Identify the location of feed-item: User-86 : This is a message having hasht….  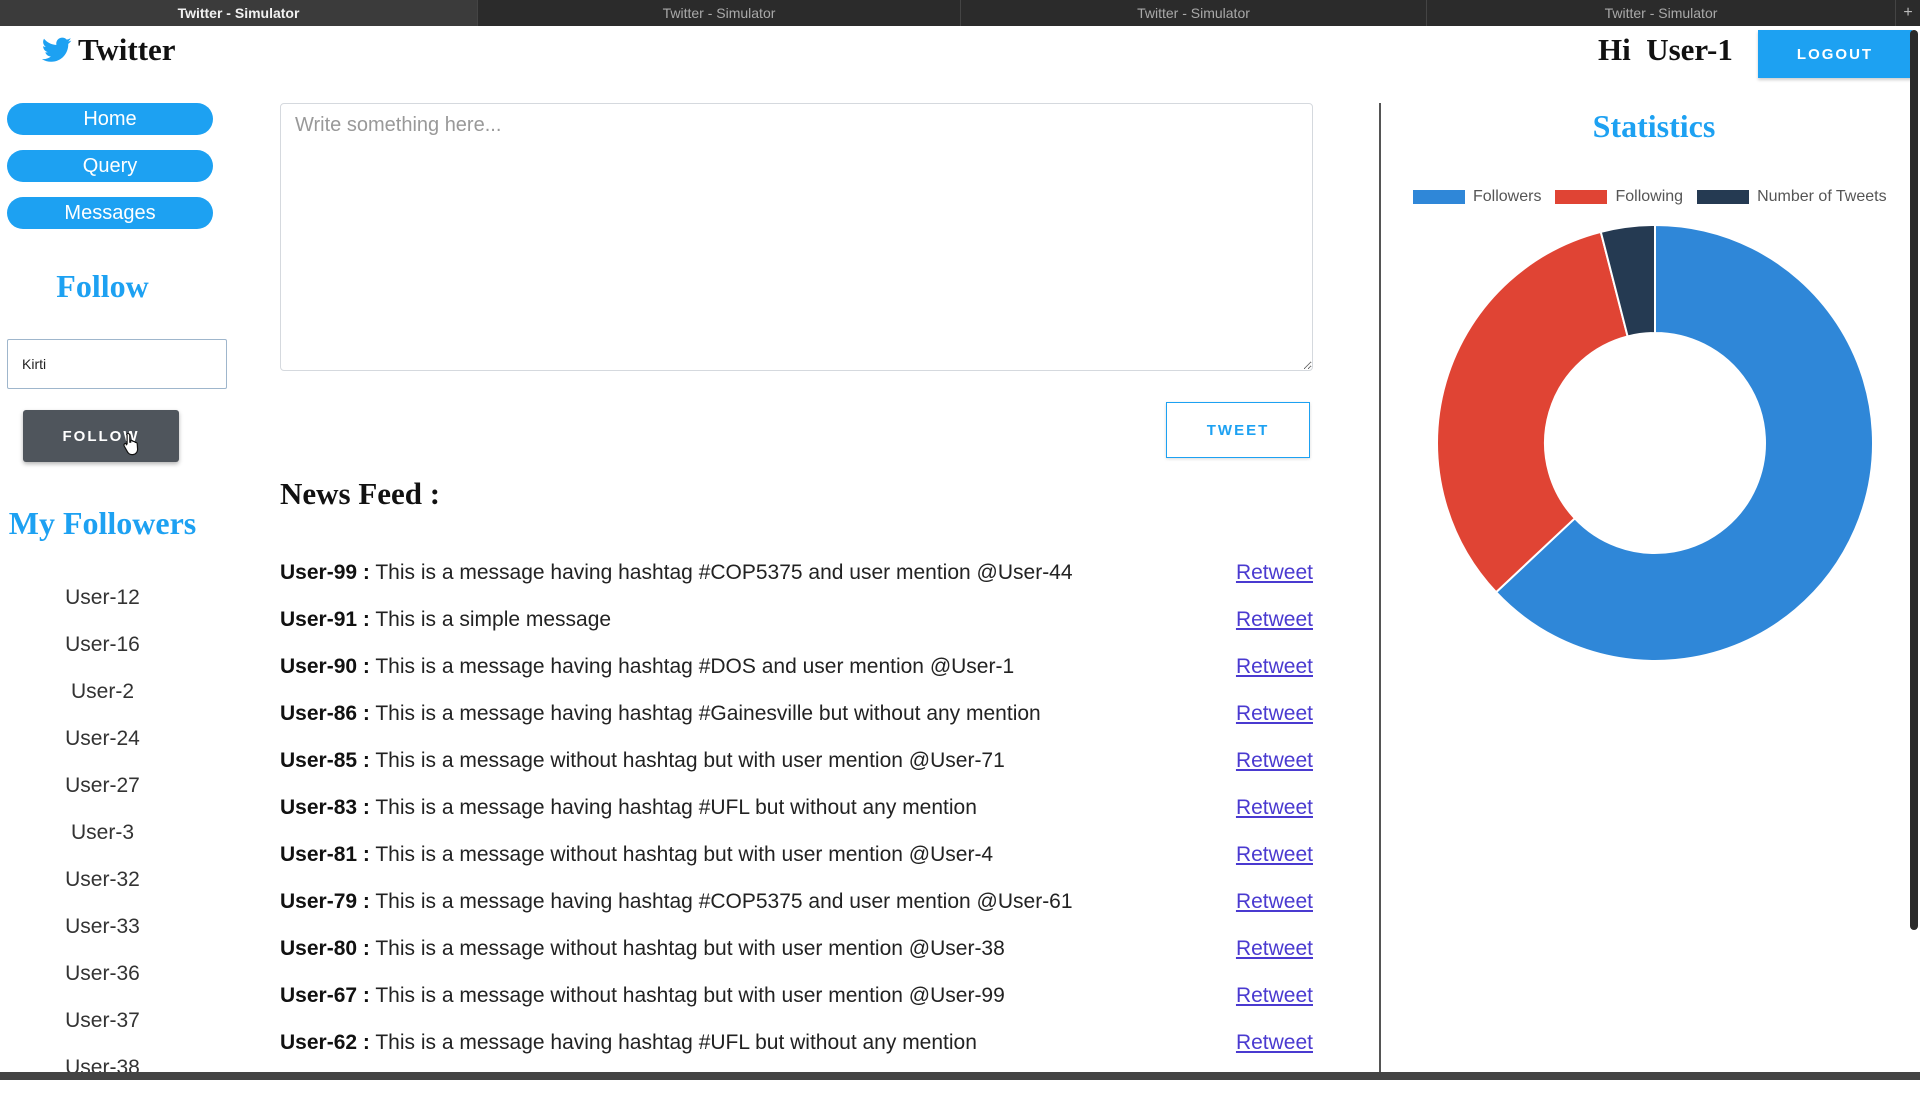
(796, 717).